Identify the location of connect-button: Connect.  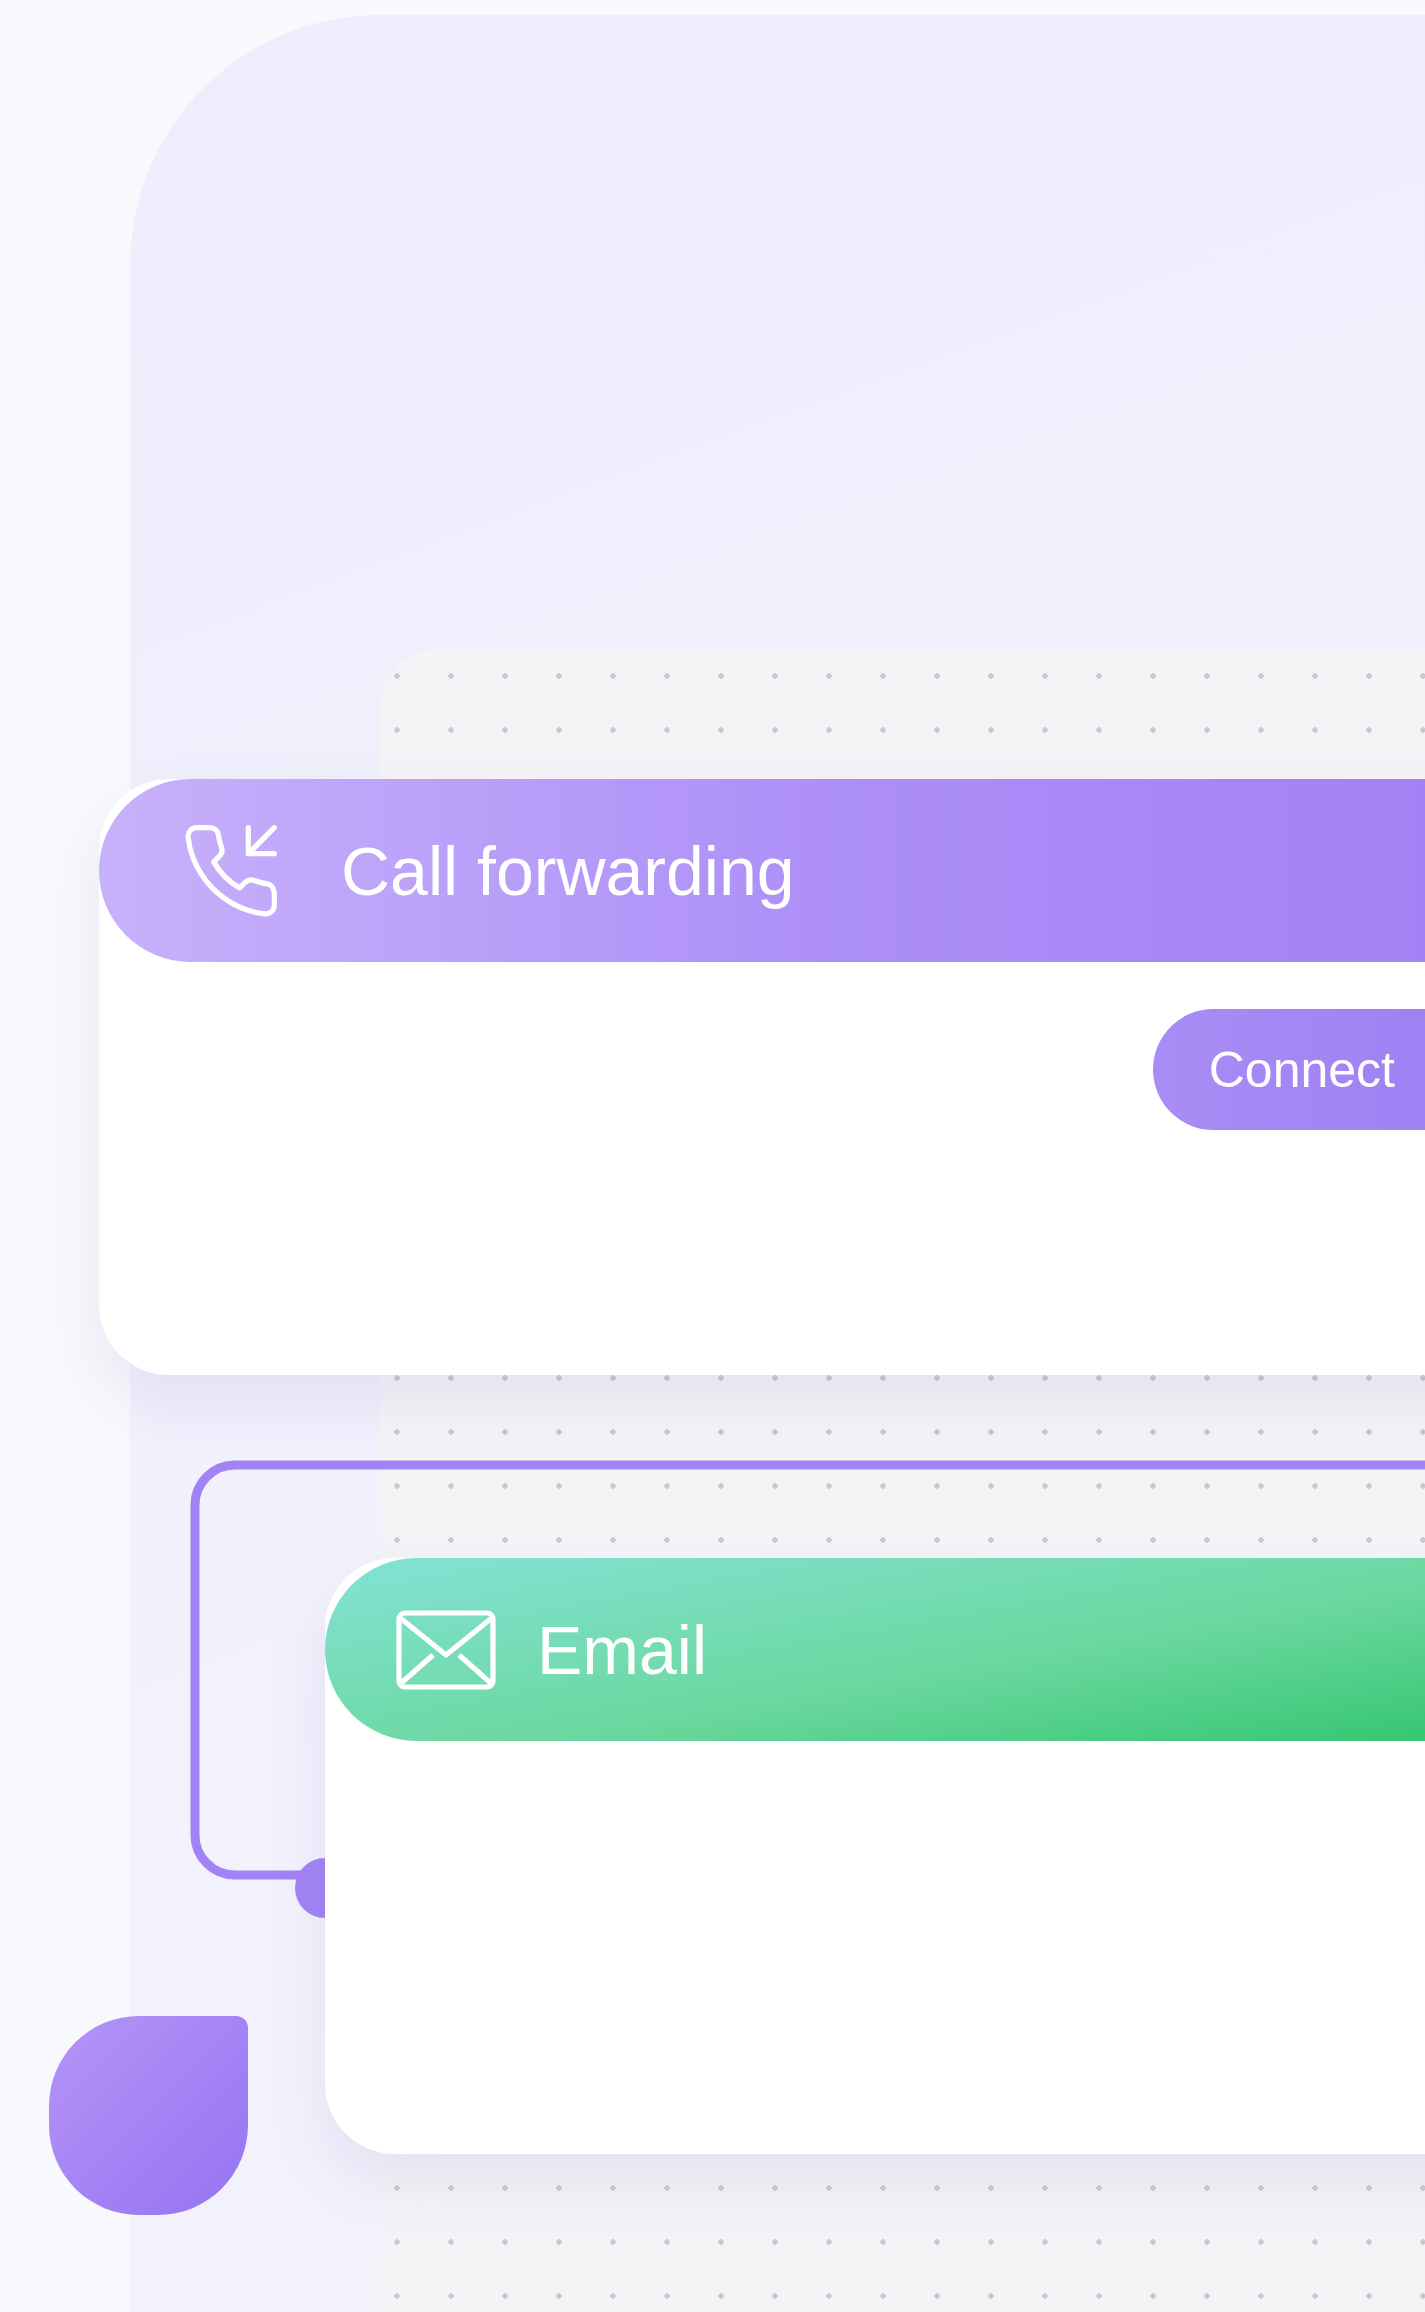
(1288, 1069).